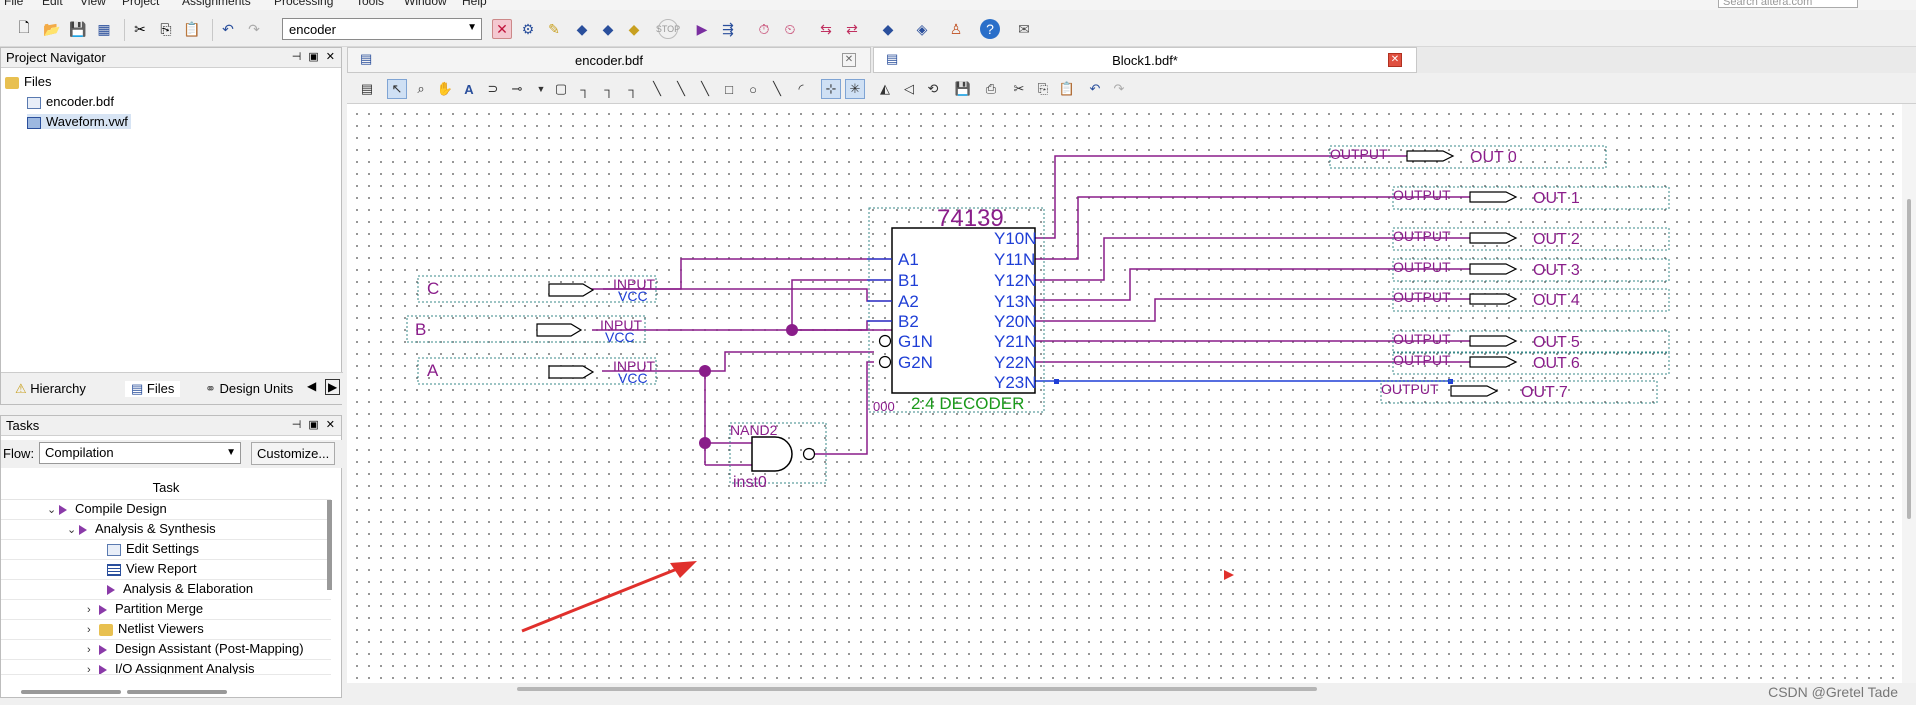 The image size is (1916, 705). Describe the element at coordinates (526, 330) in the screenshot. I see `input-pin-b: B INPUT VCC` at that location.